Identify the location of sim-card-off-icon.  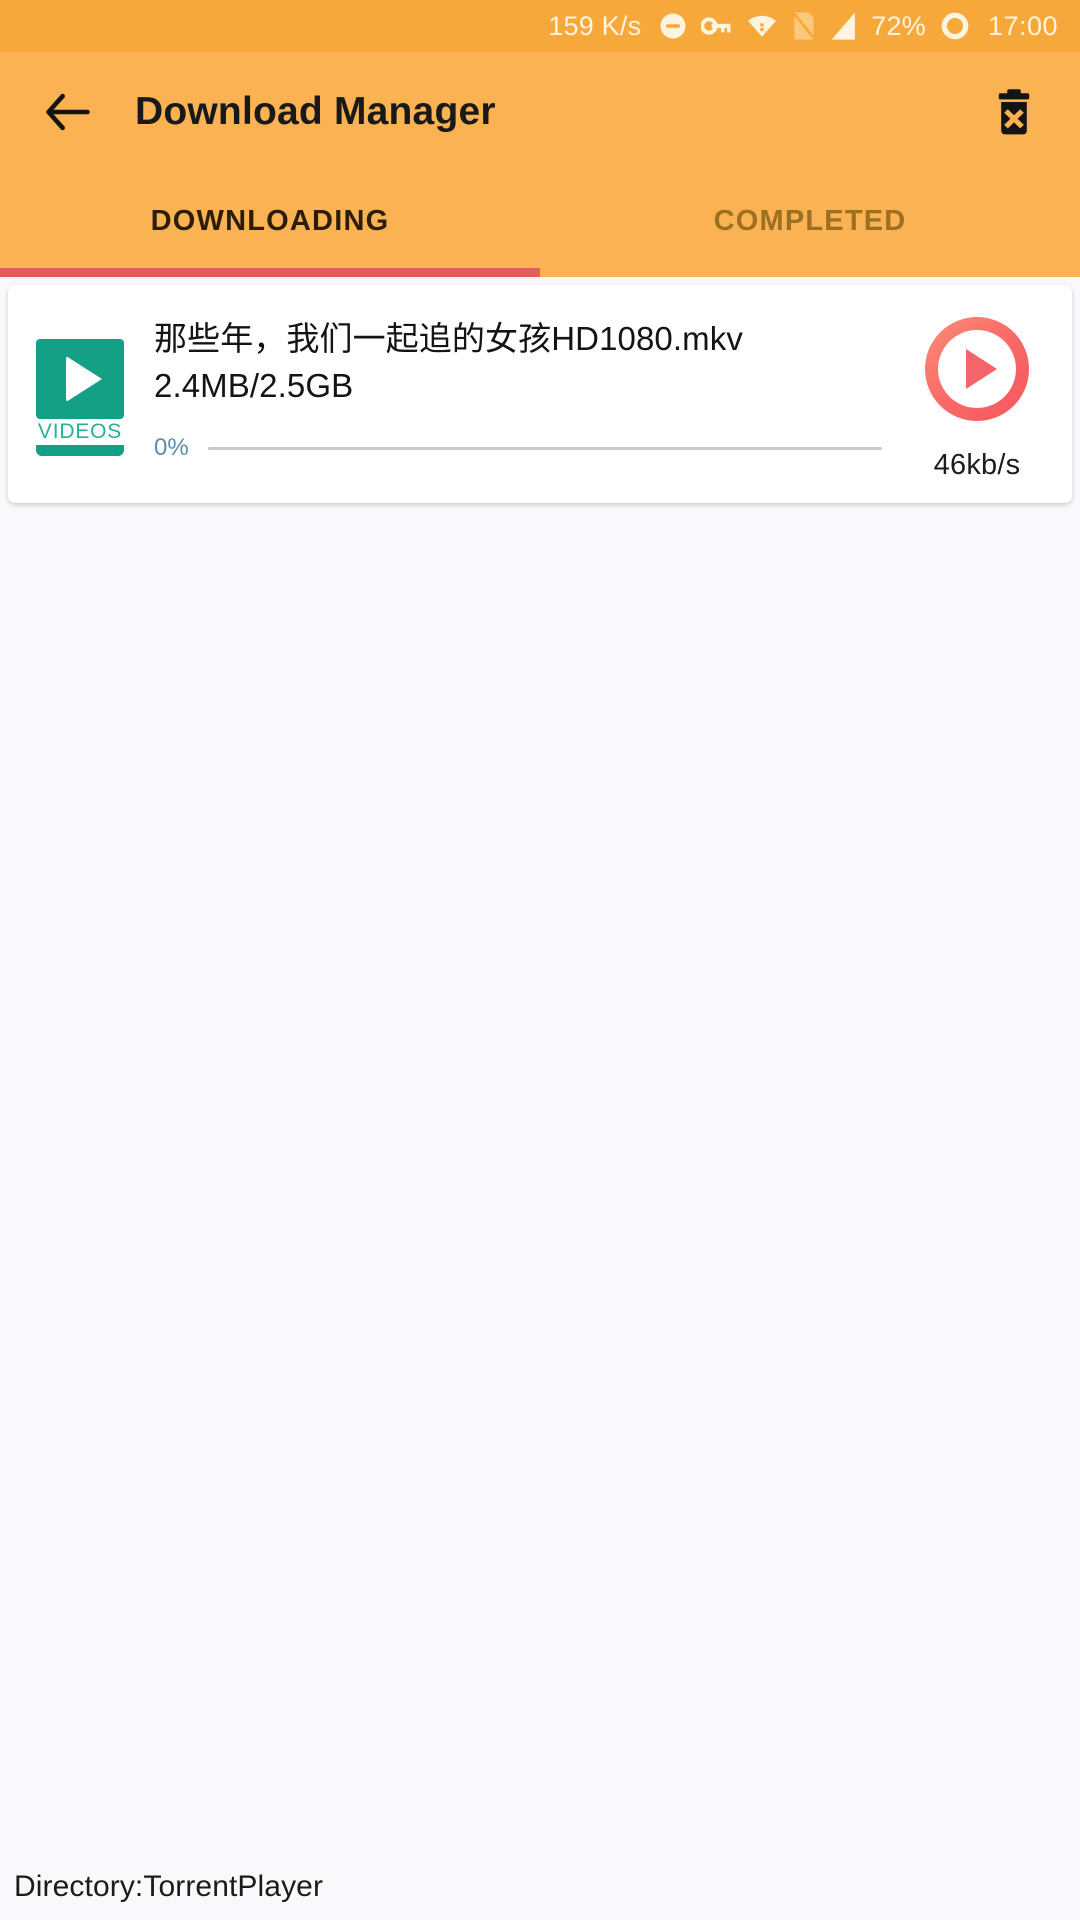
(804, 26).